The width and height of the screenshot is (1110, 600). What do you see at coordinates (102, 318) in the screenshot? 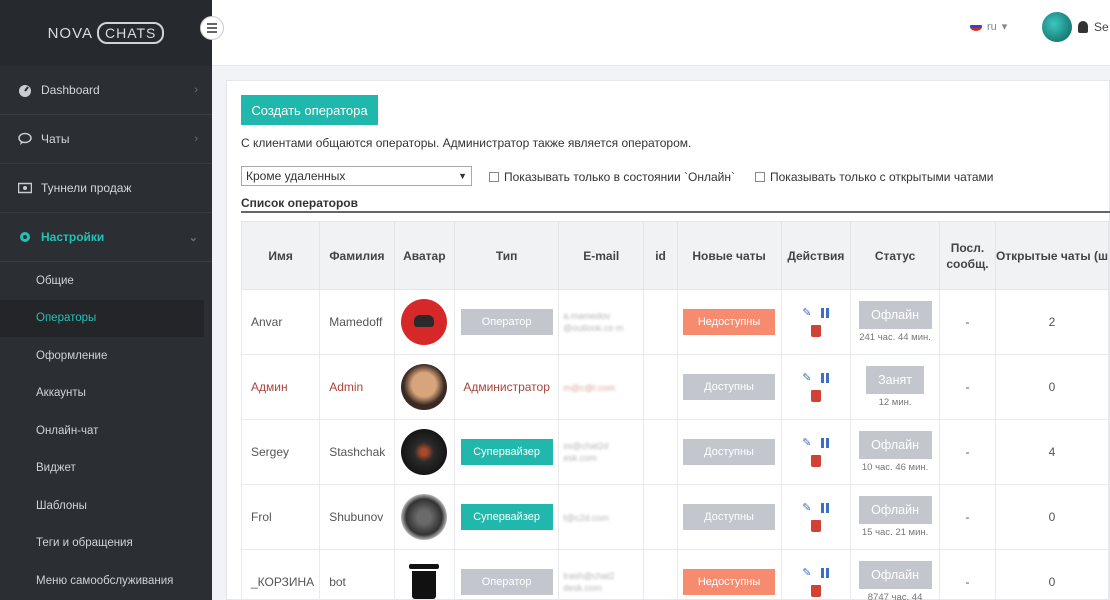
I see `submenu-item-operators: Операторы` at bounding box center [102, 318].